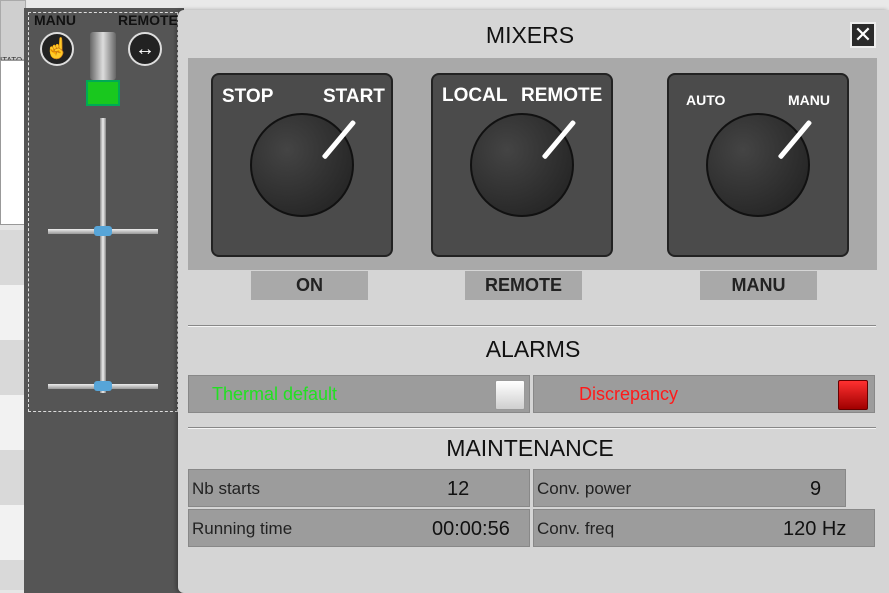 This screenshot has height=593, width=889. What do you see at coordinates (359, 394) in the screenshot?
I see `thermal-default-alarm: Thermal default` at bounding box center [359, 394].